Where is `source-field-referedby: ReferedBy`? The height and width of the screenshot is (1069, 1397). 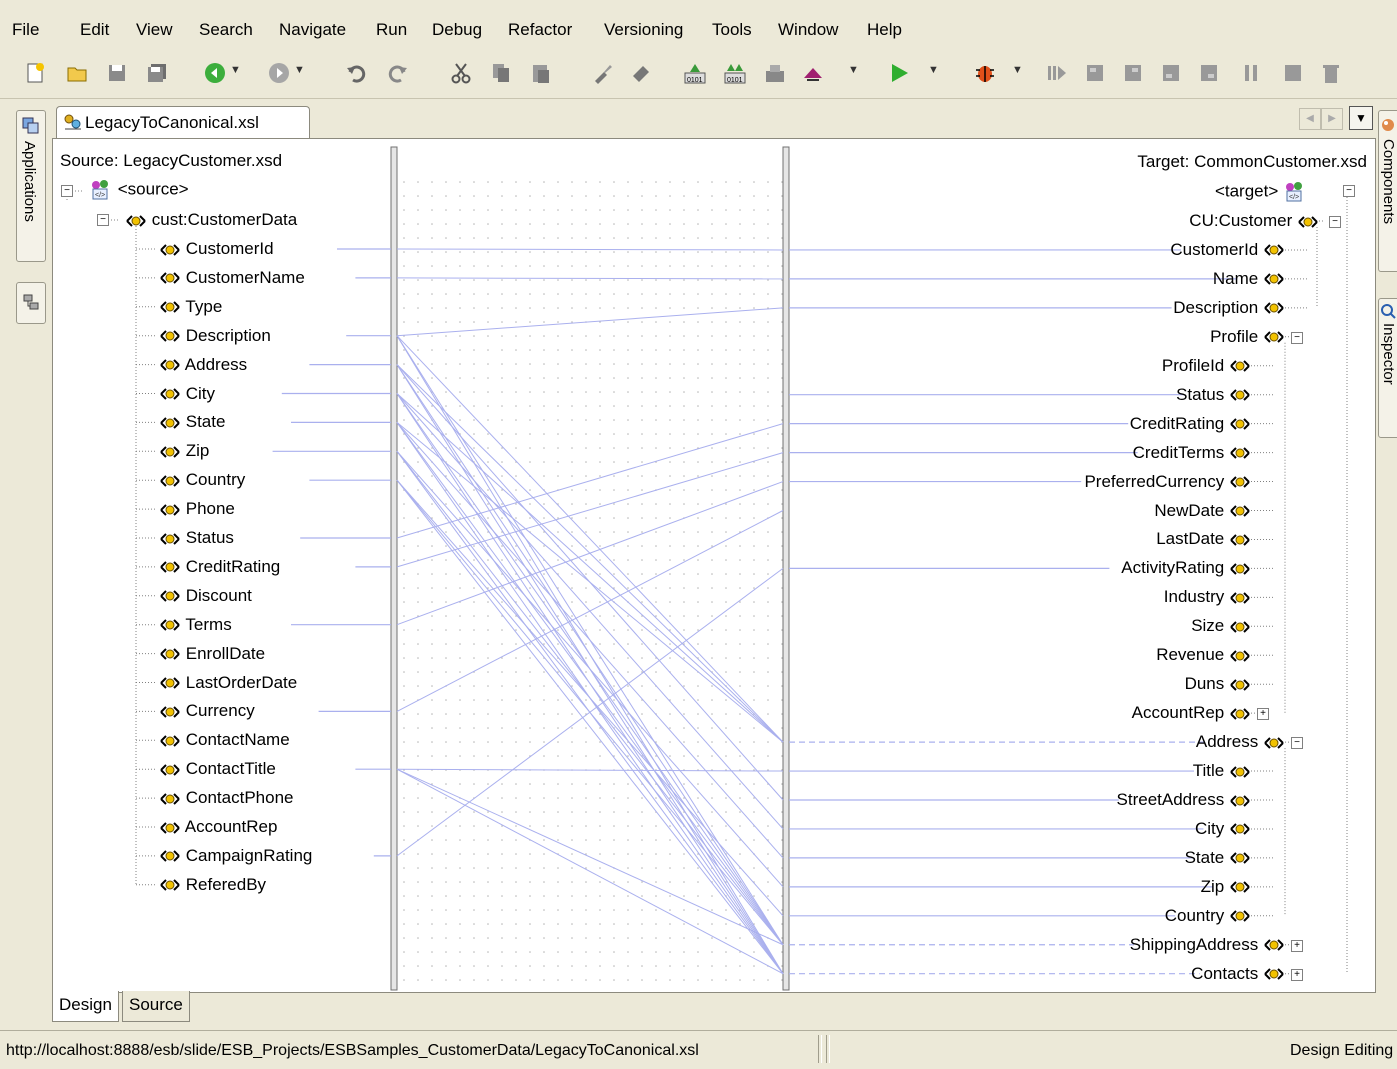
source-field-referedby: ReferedBy is located at coordinates (212, 885).